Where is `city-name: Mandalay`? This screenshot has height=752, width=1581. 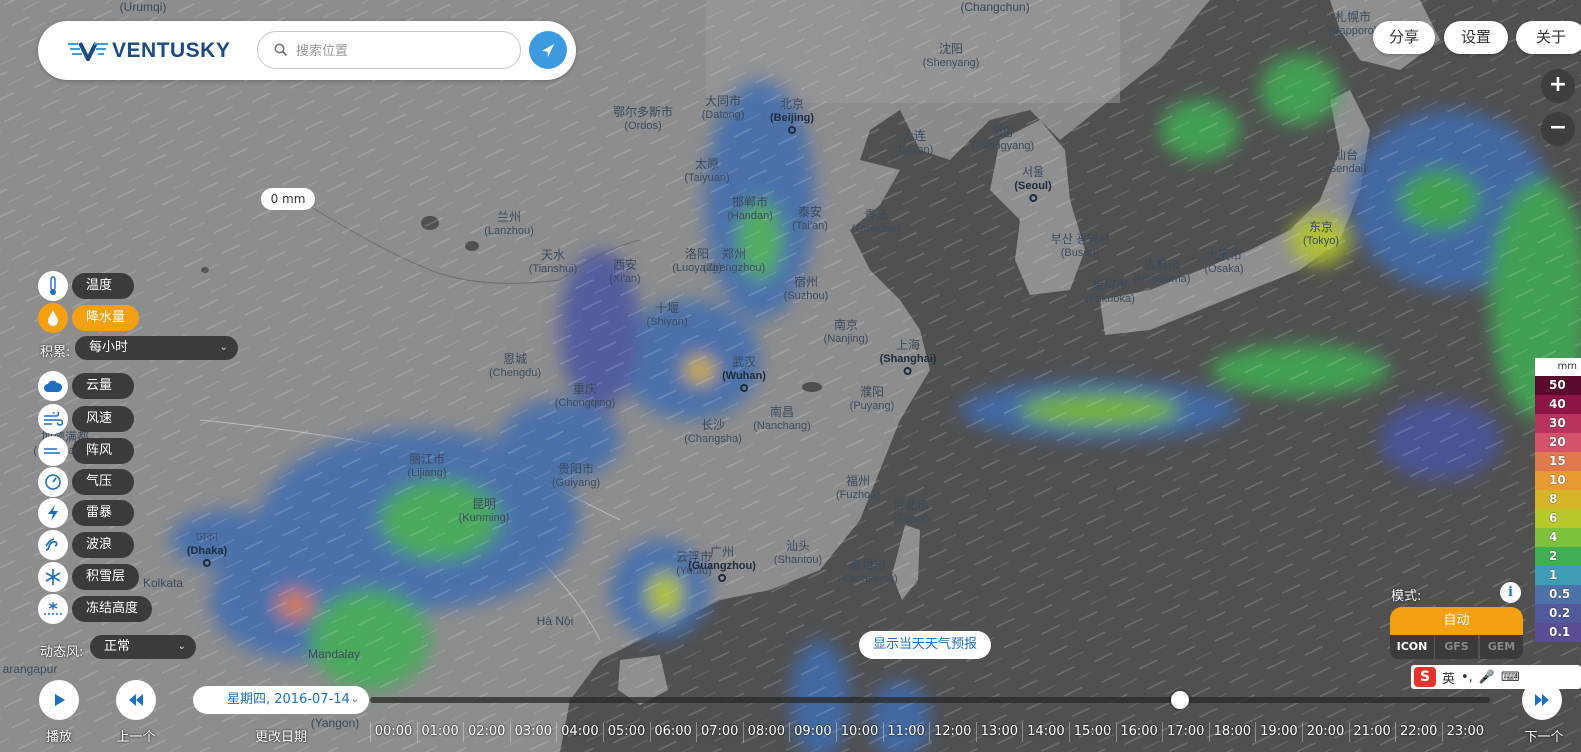 city-name: Mandalay is located at coordinates (334, 654).